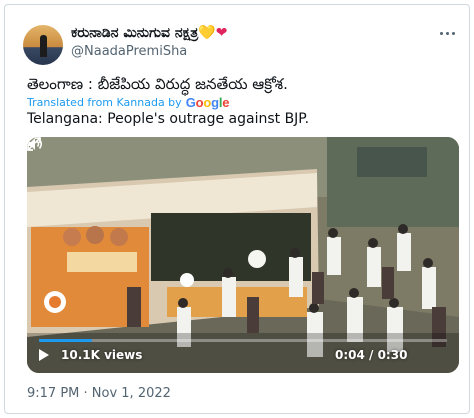 The image size is (474, 418). I want to click on tweet-text: తెలంగాణ : బీజేపియ విరుద్ధ జనతేయ ఆక్రోశ., so click(157, 84).